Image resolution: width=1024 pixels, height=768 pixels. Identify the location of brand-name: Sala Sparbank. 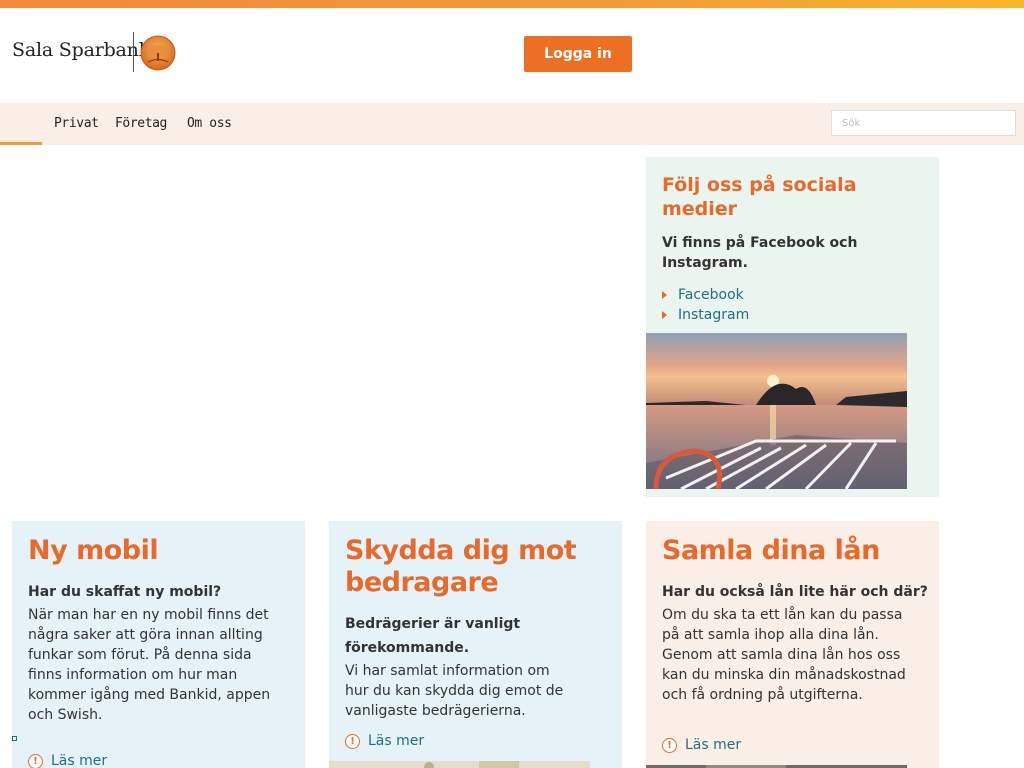
(81, 50).